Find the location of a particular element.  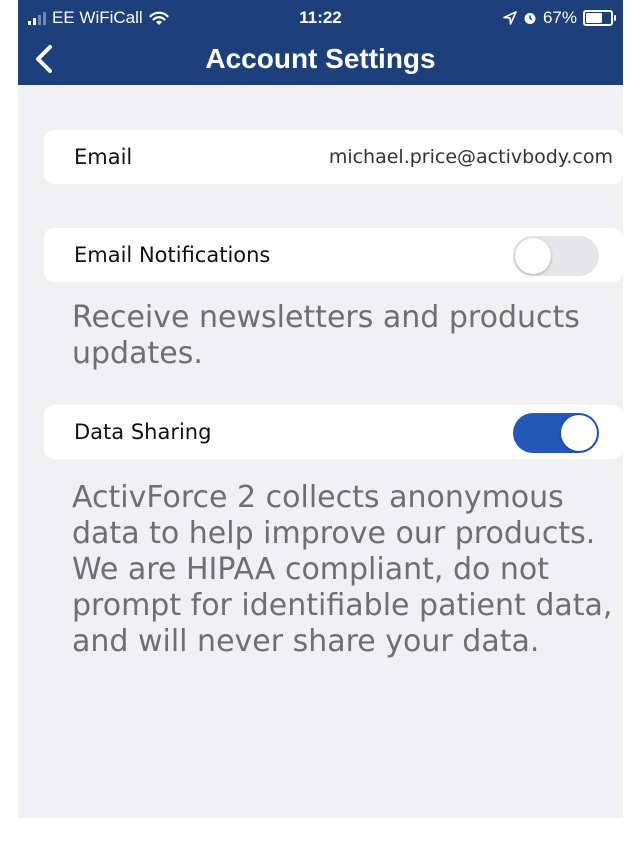

data-sharing-toggle is located at coordinates (556, 433).